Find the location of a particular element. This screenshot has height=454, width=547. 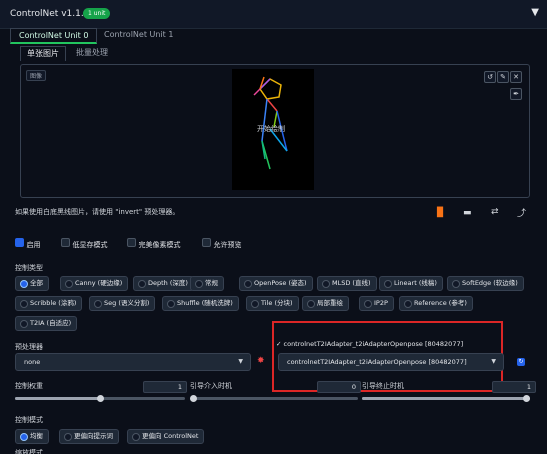

lowvram-checkbox is located at coordinates (65, 242).